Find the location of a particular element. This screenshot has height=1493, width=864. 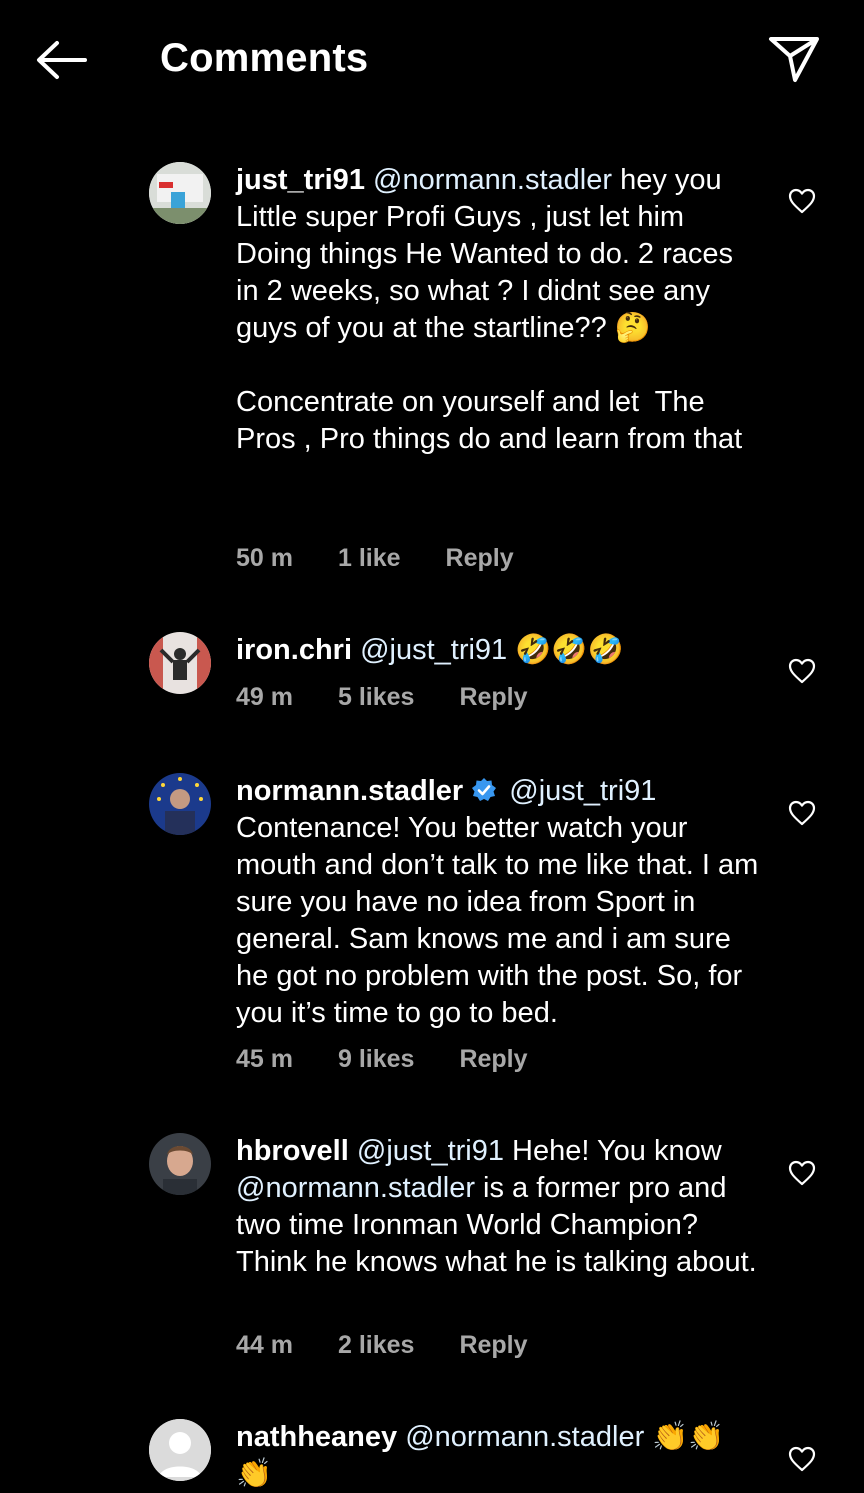

comment-meta: 44 m 2 likes Reply is located at coordinates (404, 1345).